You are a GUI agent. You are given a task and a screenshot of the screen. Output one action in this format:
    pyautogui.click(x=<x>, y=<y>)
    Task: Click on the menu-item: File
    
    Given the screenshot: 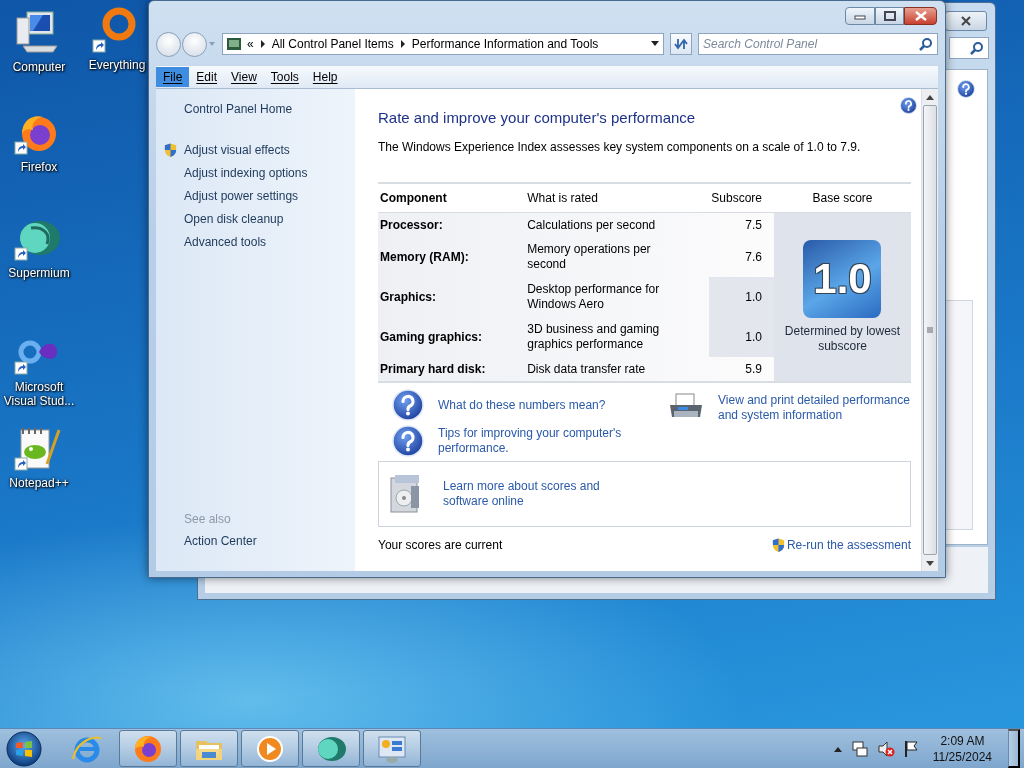 What is the action you would take?
    pyautogui.click(x=173, y=77)
    